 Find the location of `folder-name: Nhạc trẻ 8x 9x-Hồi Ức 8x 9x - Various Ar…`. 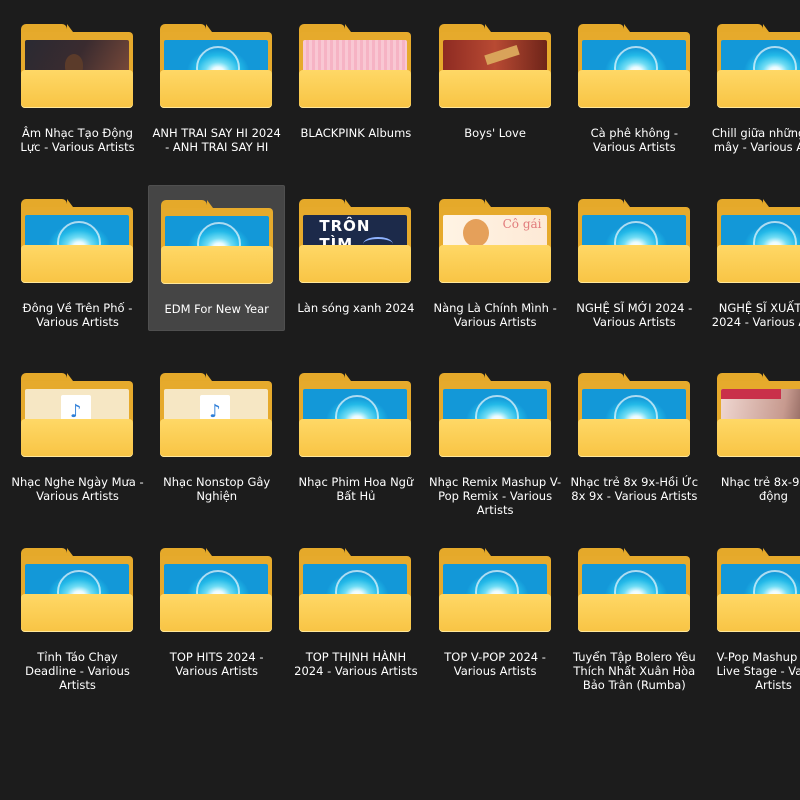

folder-name: Nhạc trẻ 8x 9x-Hồi Ức 8x 9x - Various Ar… is located at coordinates (634, 489).